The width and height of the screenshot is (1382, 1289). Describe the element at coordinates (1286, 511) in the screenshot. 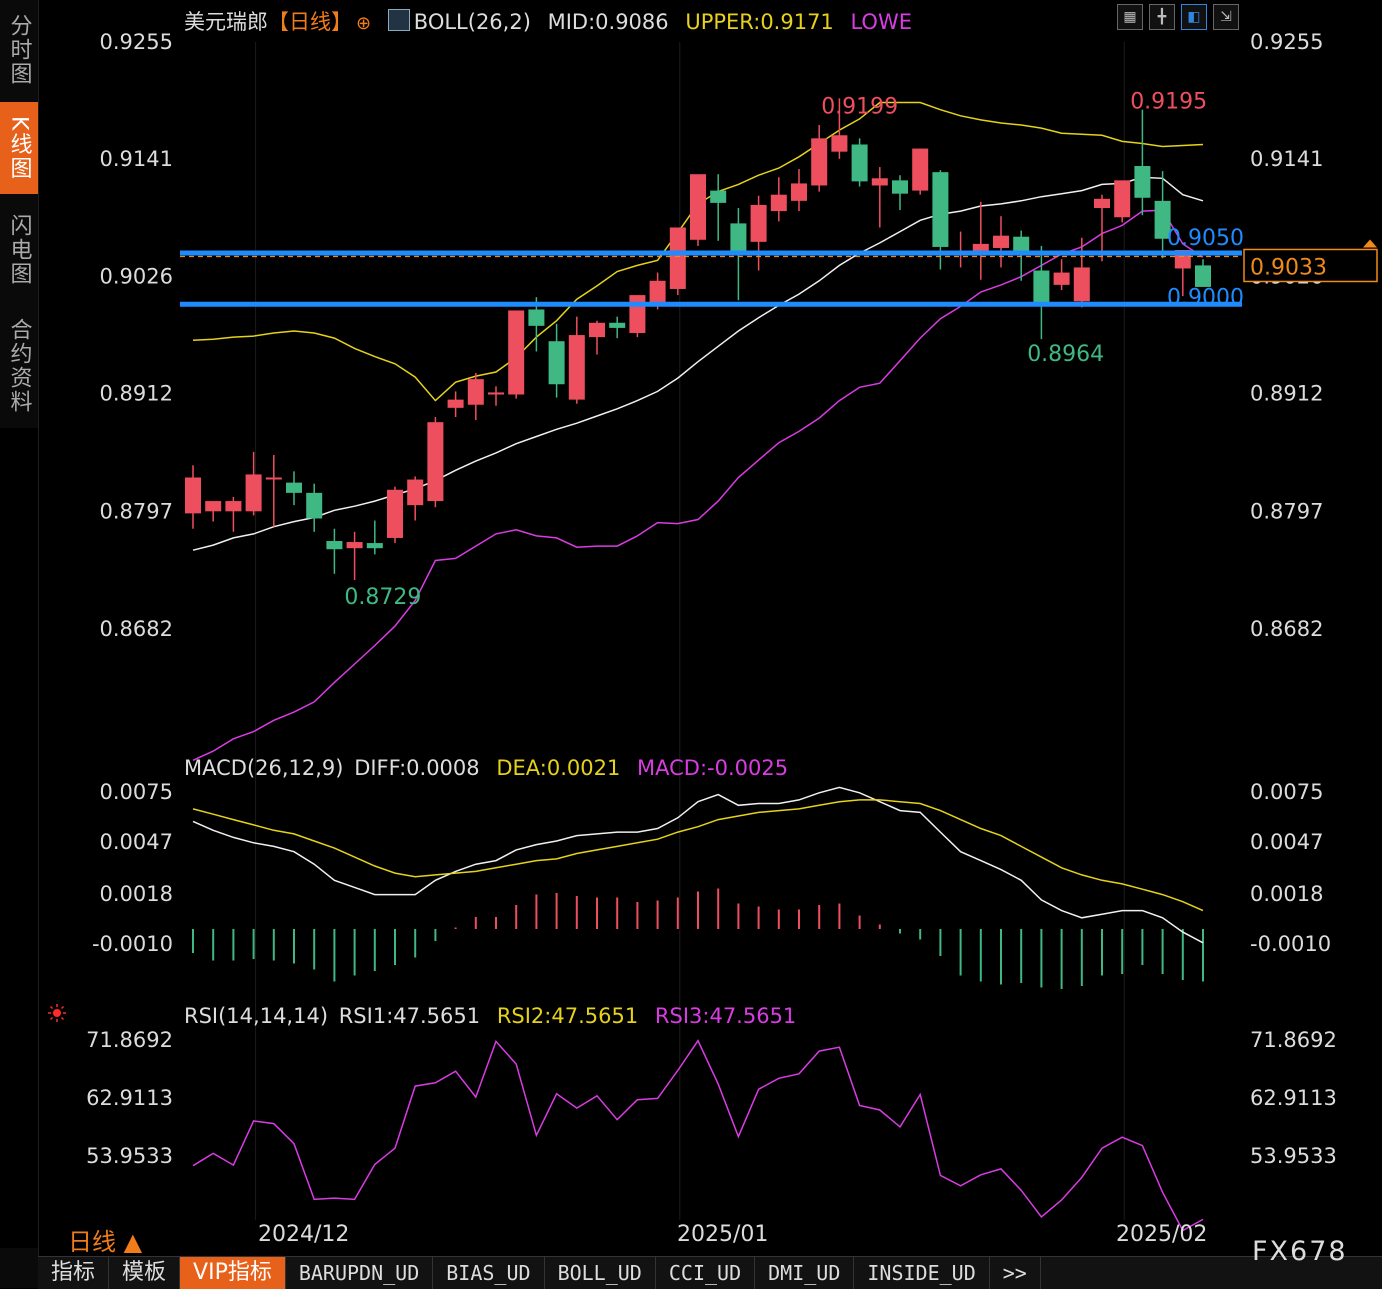

I see `price-tick-right-4: 0.8797` at that location.